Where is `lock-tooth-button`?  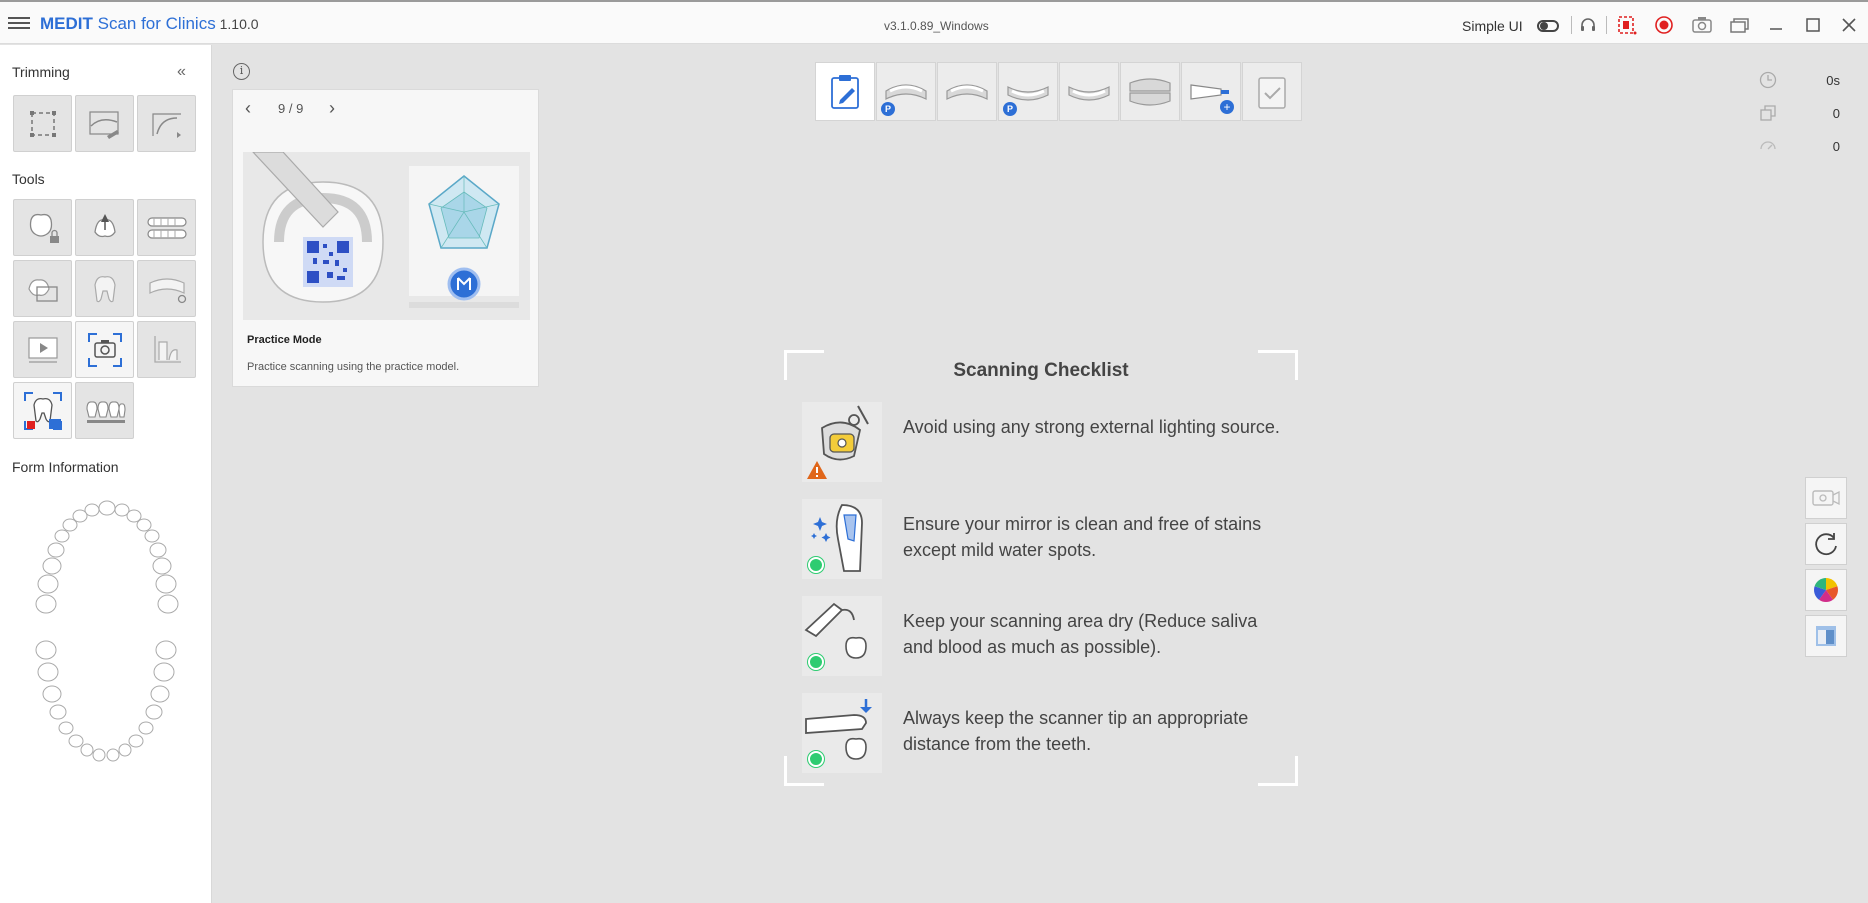
lock-tooth-button is located at coordinates (42, 227).